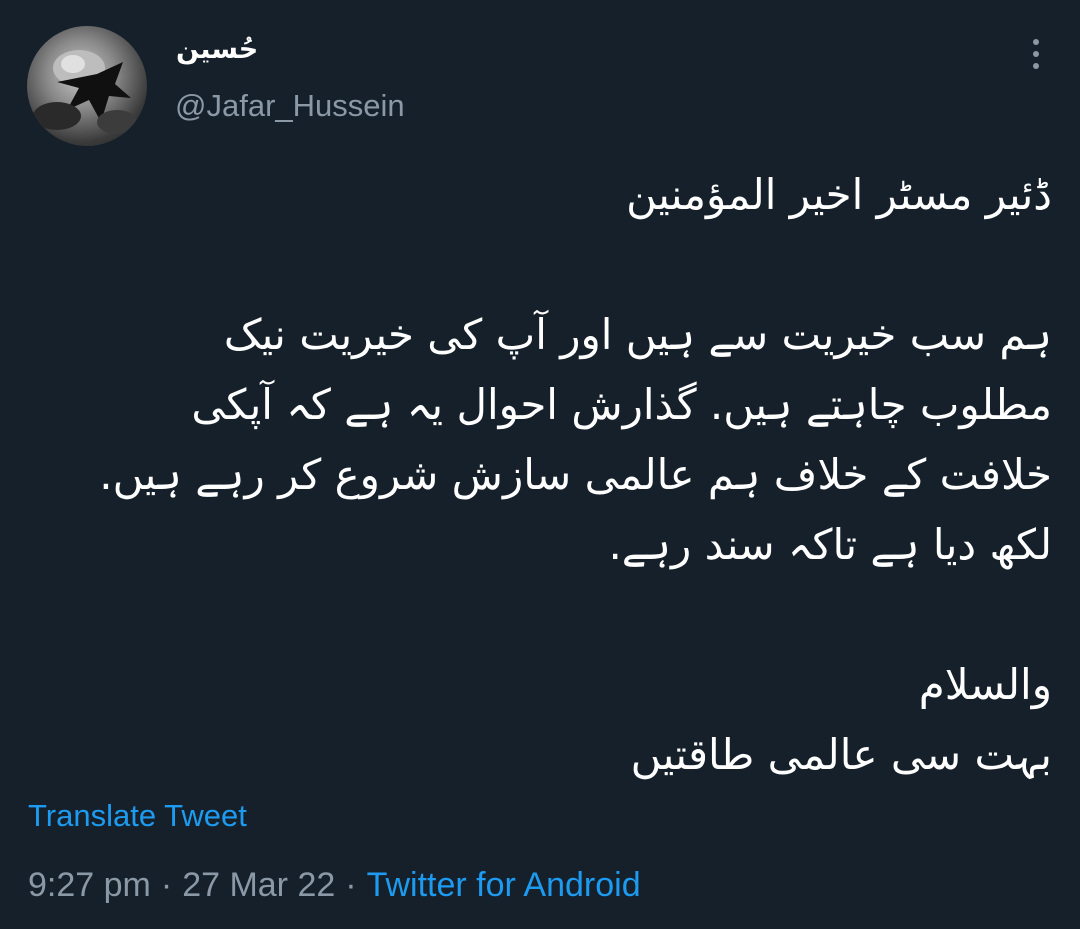 This screenshot has width=1080, height=929. Describe the element at coordinates (841, 754) in the screenshot. I see `tweet-line: بہت سی عالمی طاقتیں` at that location.